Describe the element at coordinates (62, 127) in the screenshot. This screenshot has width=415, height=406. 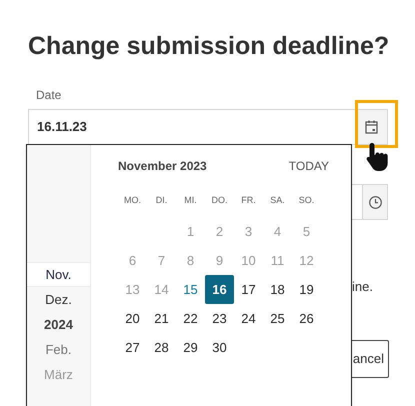
I see `date-value: 16.11.23` at that location.